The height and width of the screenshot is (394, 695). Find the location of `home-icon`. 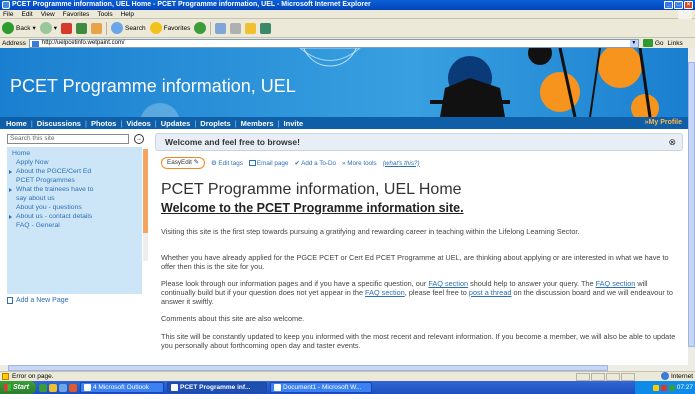

home-icon is located at coordinates (96, 28).